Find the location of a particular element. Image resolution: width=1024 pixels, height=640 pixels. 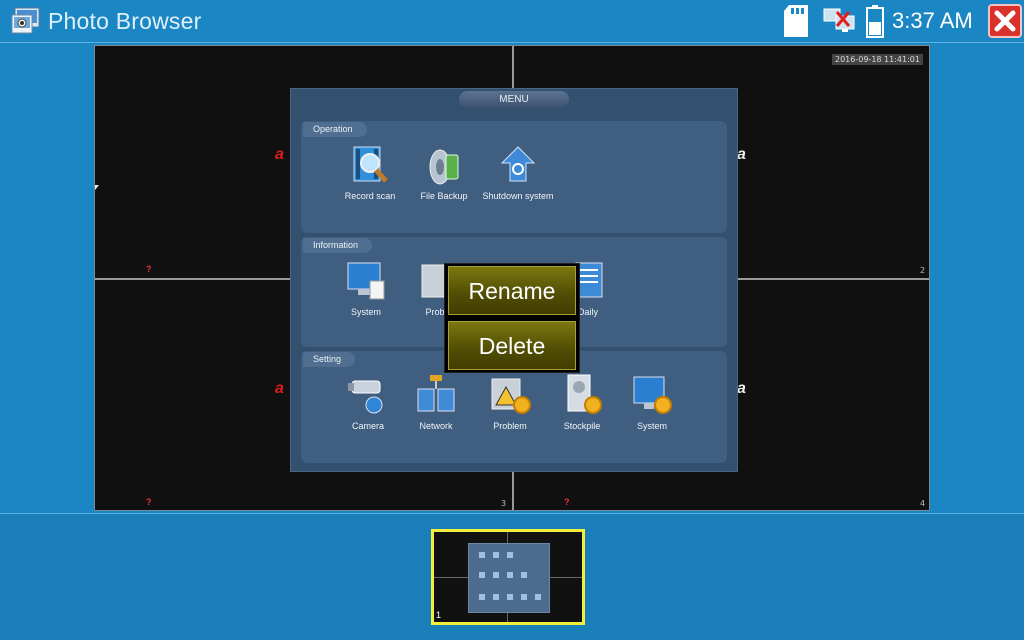

item-label: Stockpile is located at coordinates (582, 426).